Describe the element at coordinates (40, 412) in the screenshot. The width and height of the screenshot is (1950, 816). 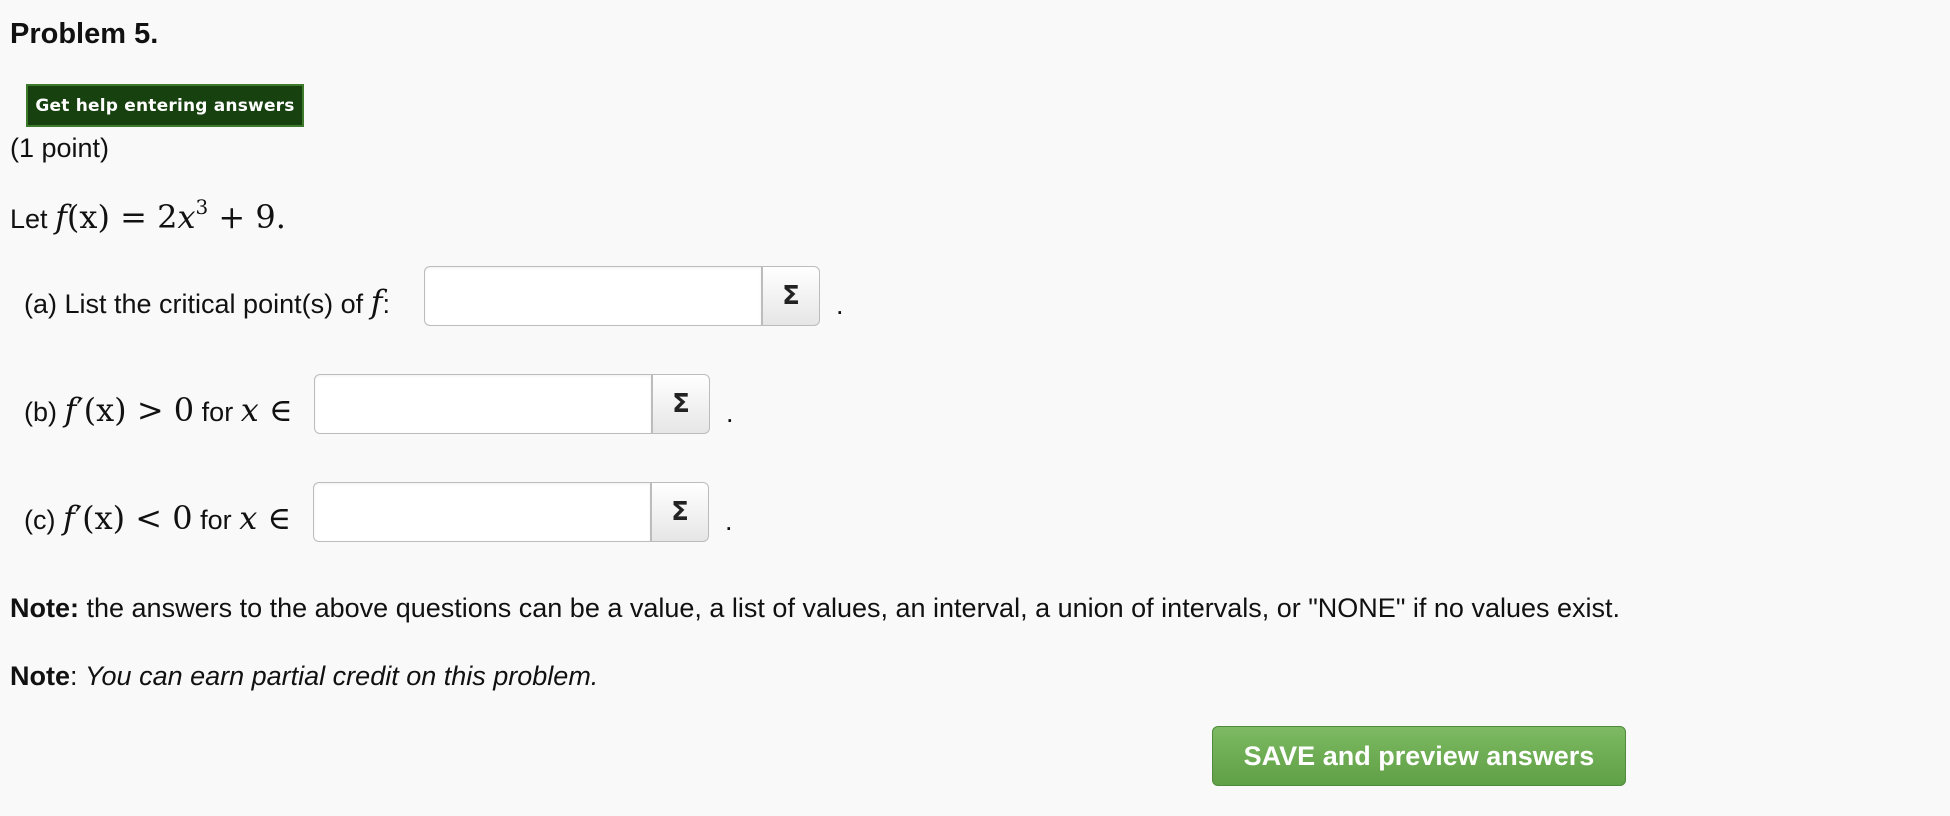
I see `part-b-label: (b)` at that location.